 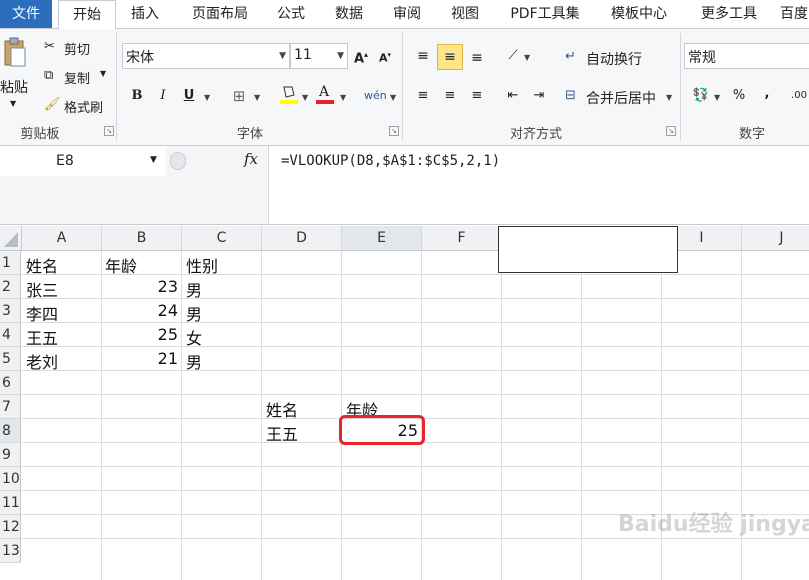 What do you see at coordinates (194, 337) in the screenshot?
I see `cell-C4: 女` at bounding box center [194, 337].